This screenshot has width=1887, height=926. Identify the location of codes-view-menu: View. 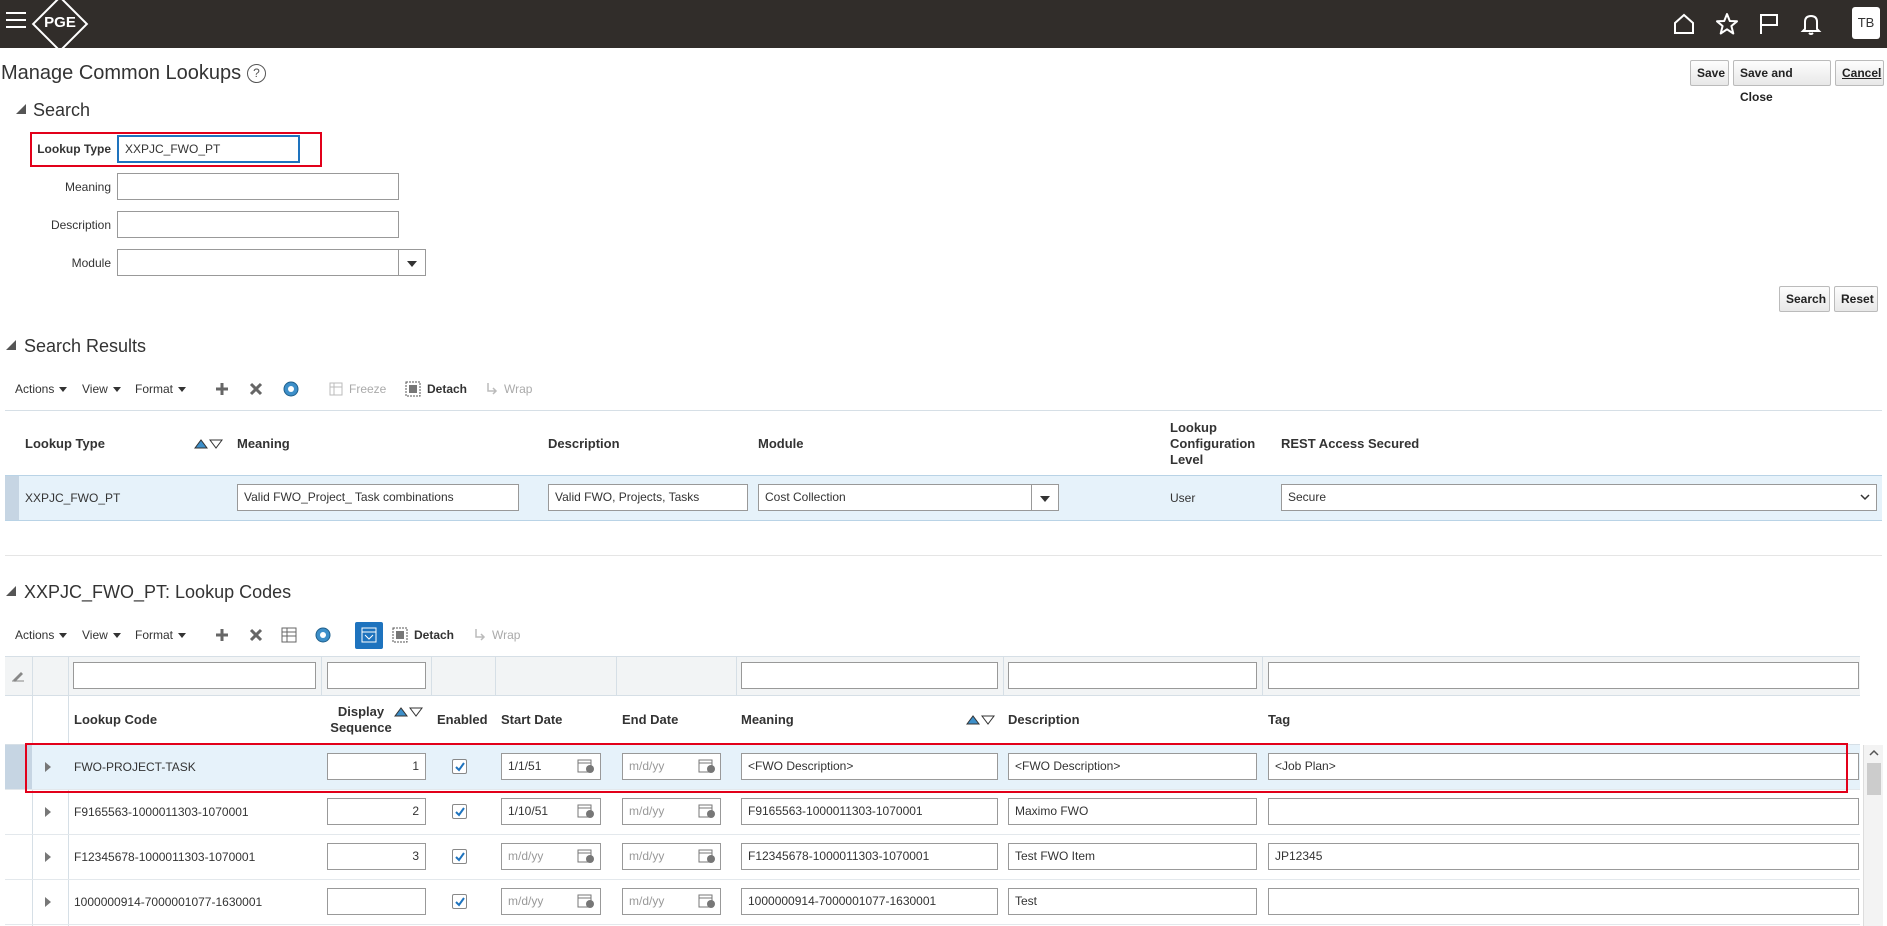
(101, 635).